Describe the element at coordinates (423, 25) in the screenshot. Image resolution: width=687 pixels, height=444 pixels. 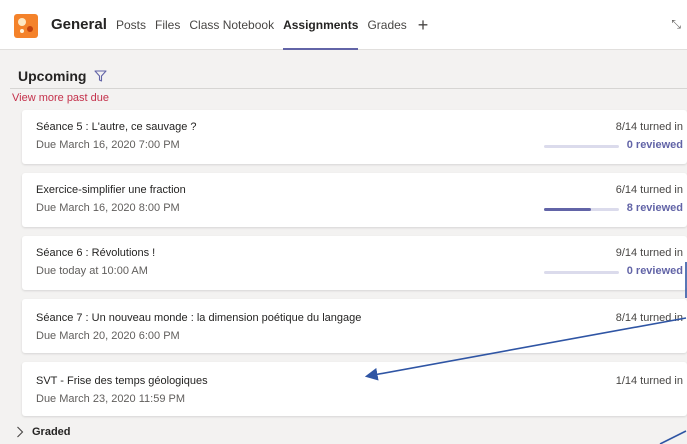
I see `plus-icon: +` at that location.